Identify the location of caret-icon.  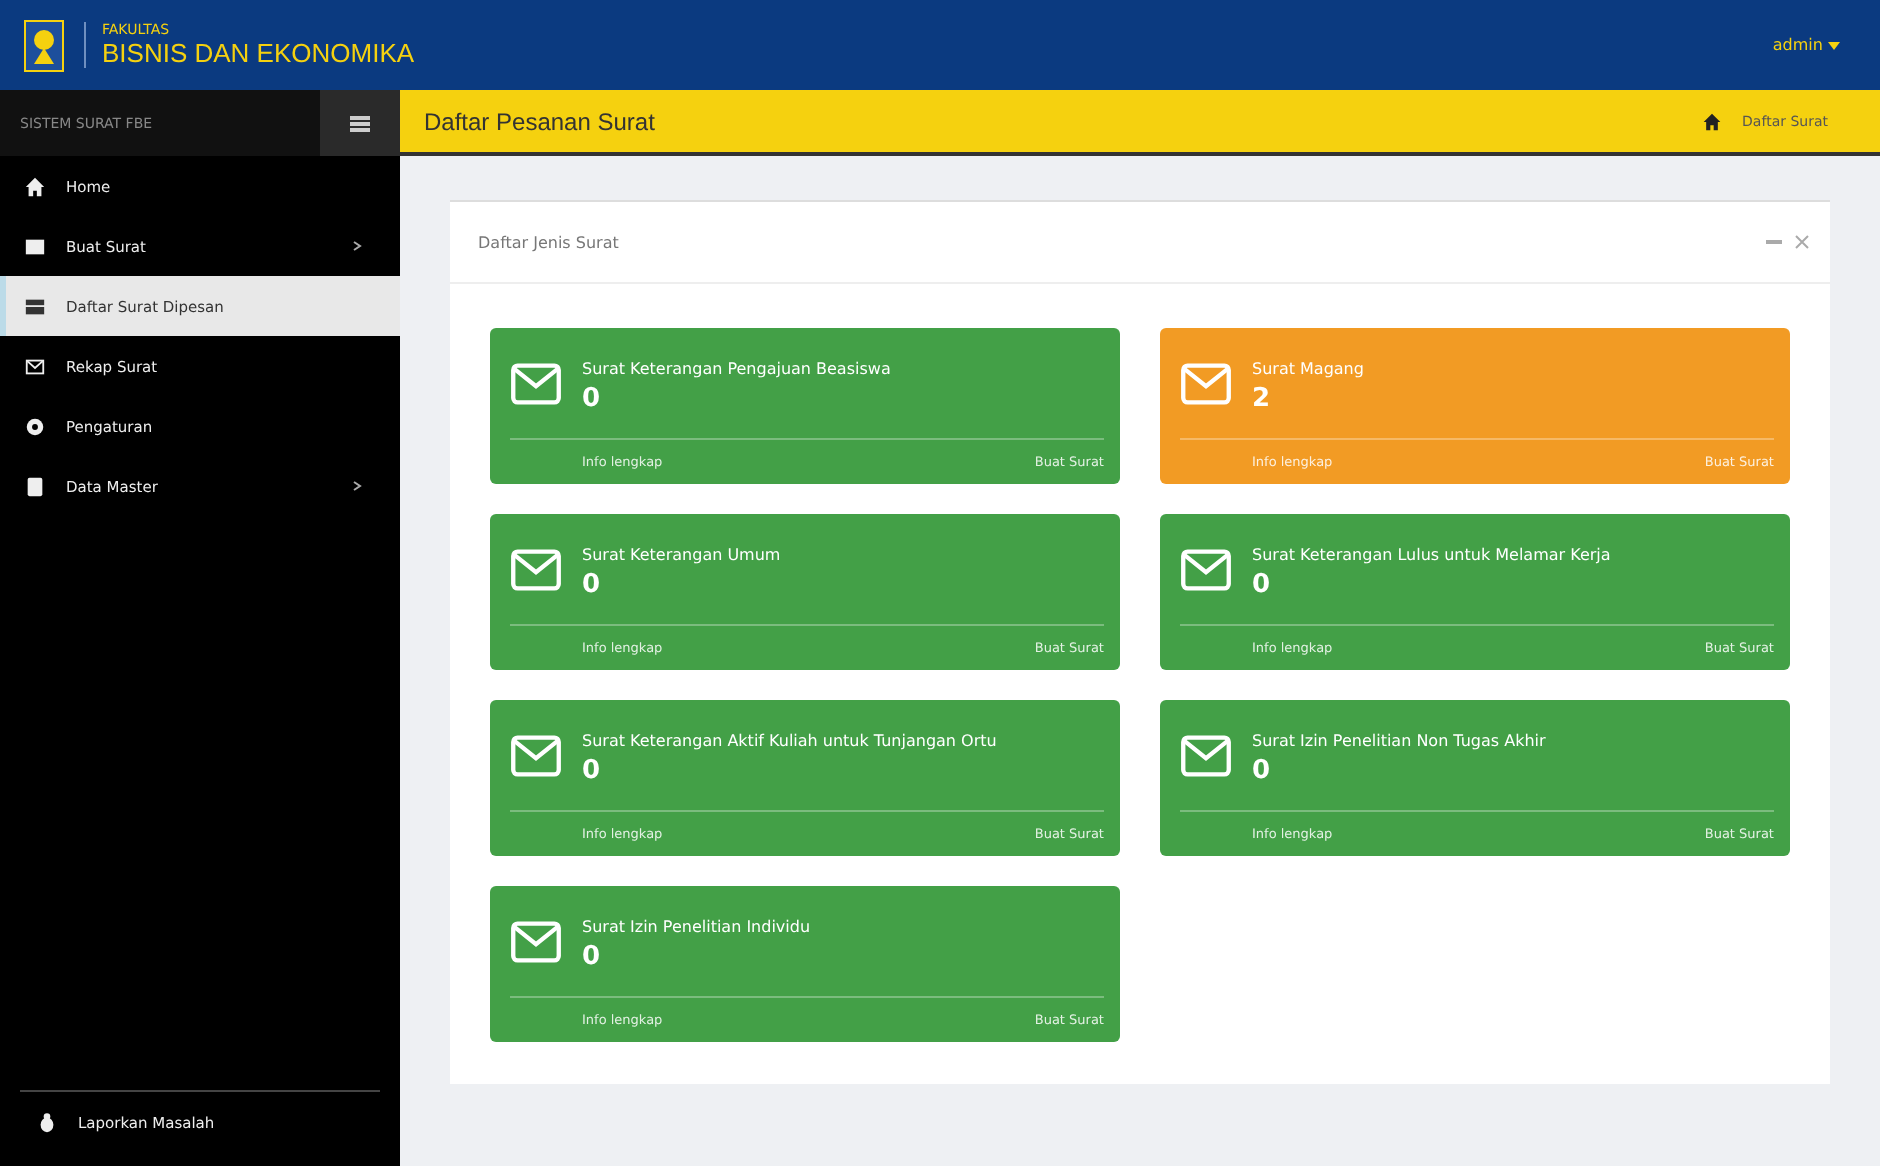
(1834, 46).